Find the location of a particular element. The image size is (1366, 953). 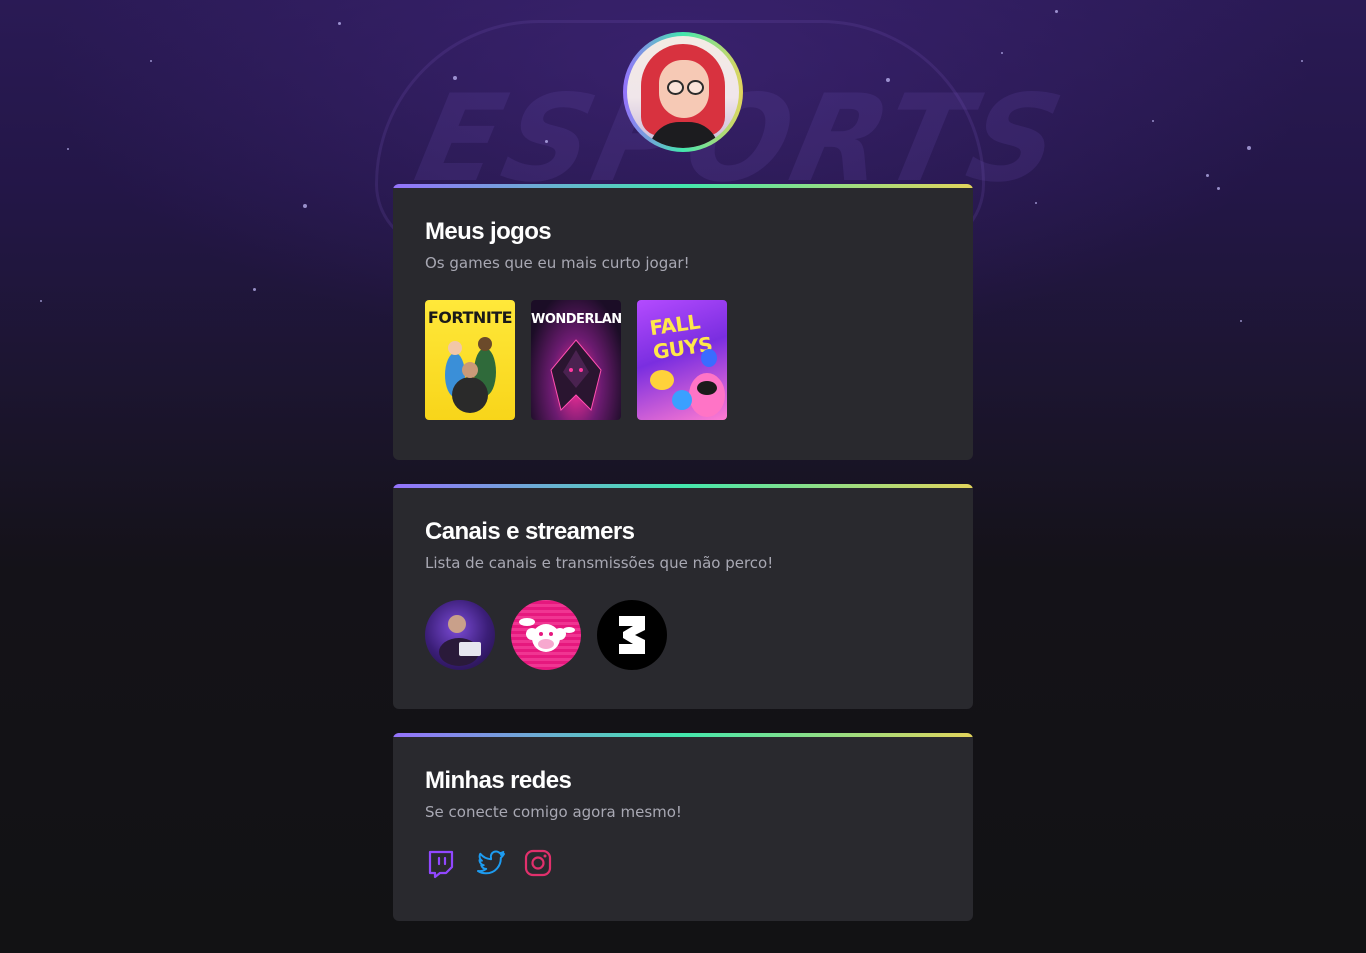

instagram-icon is located at coordinates (538, 863).